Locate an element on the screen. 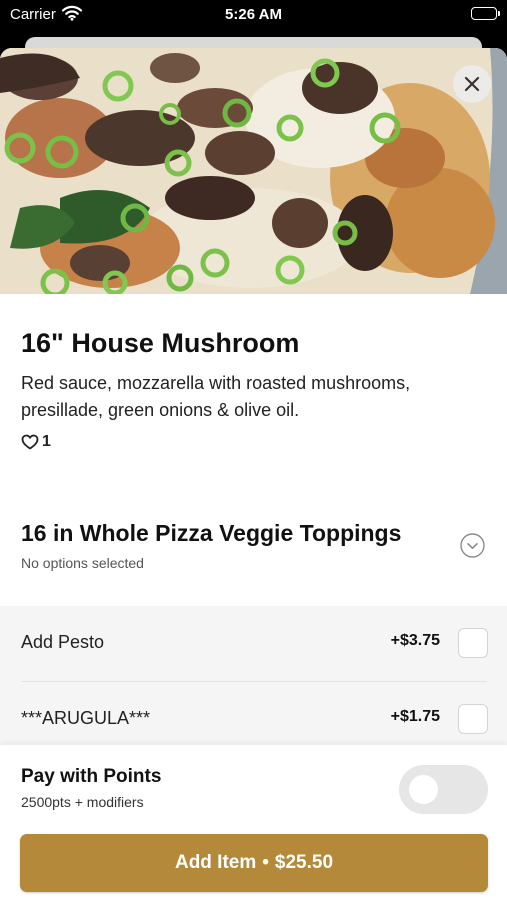 Image resolution: width=507 pixels, height=900 pixels. item-title: 16" House Mushroom is located at coordinates (160, 343).